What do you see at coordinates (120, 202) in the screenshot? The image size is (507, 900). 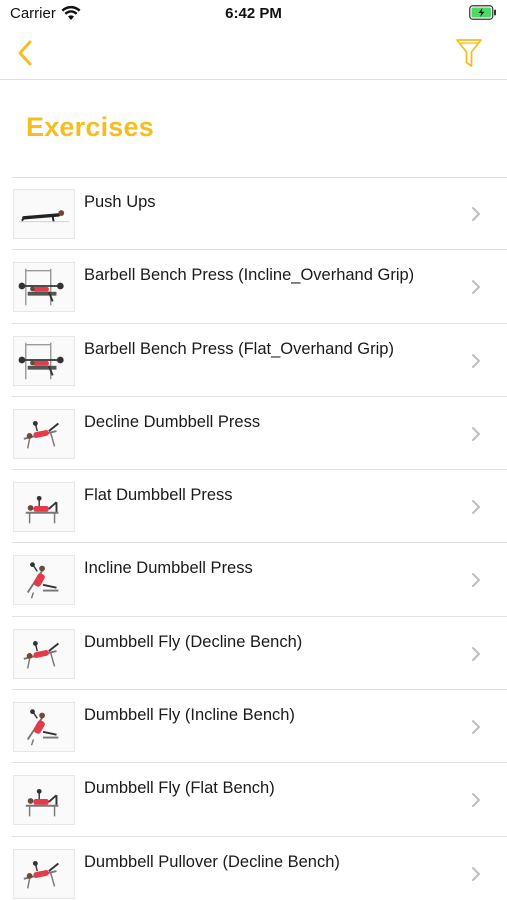 I see `exercise-name: Push Ups` at bounding box center [120, 202].